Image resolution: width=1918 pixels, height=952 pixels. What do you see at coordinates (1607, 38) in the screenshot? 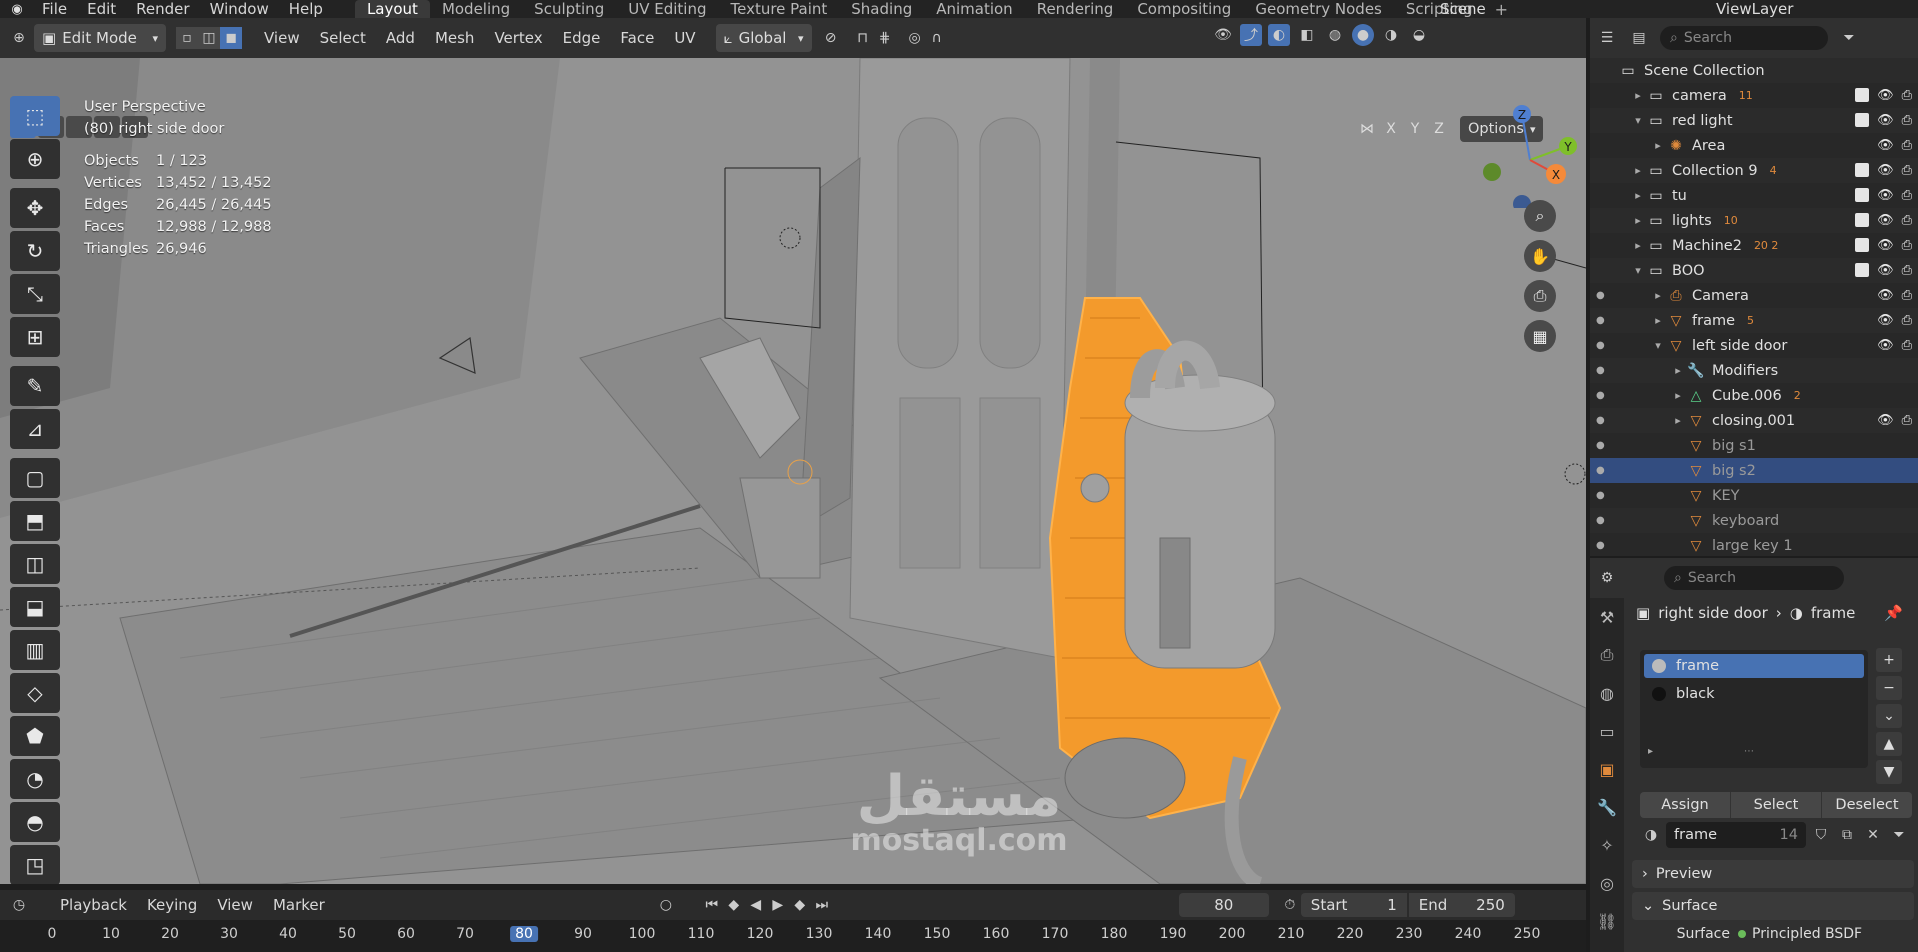
I see `outliner-editor-icon: ☰` at bounding box center [1607, 38].